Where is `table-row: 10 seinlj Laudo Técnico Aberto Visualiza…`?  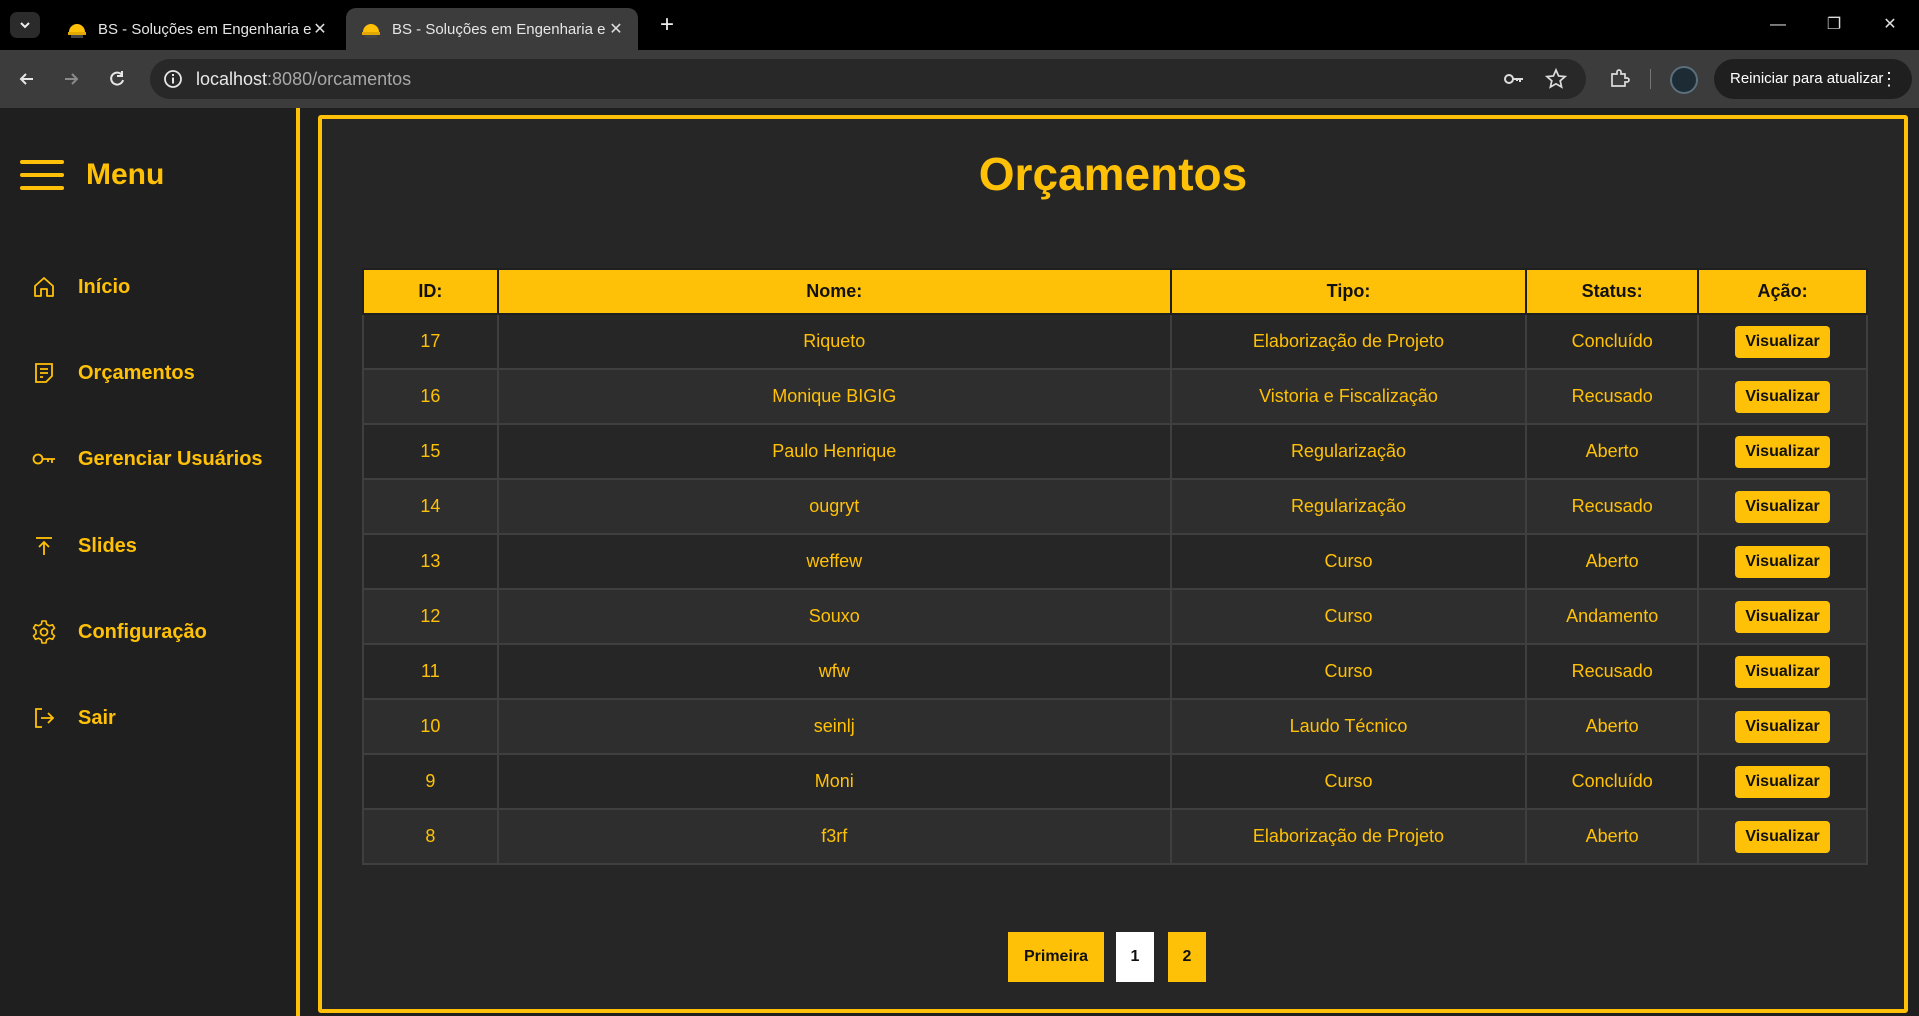 table-row: 10 seinlj Laudo Técnico Aberto Visualiza… is located at coordinates (1115, 726).